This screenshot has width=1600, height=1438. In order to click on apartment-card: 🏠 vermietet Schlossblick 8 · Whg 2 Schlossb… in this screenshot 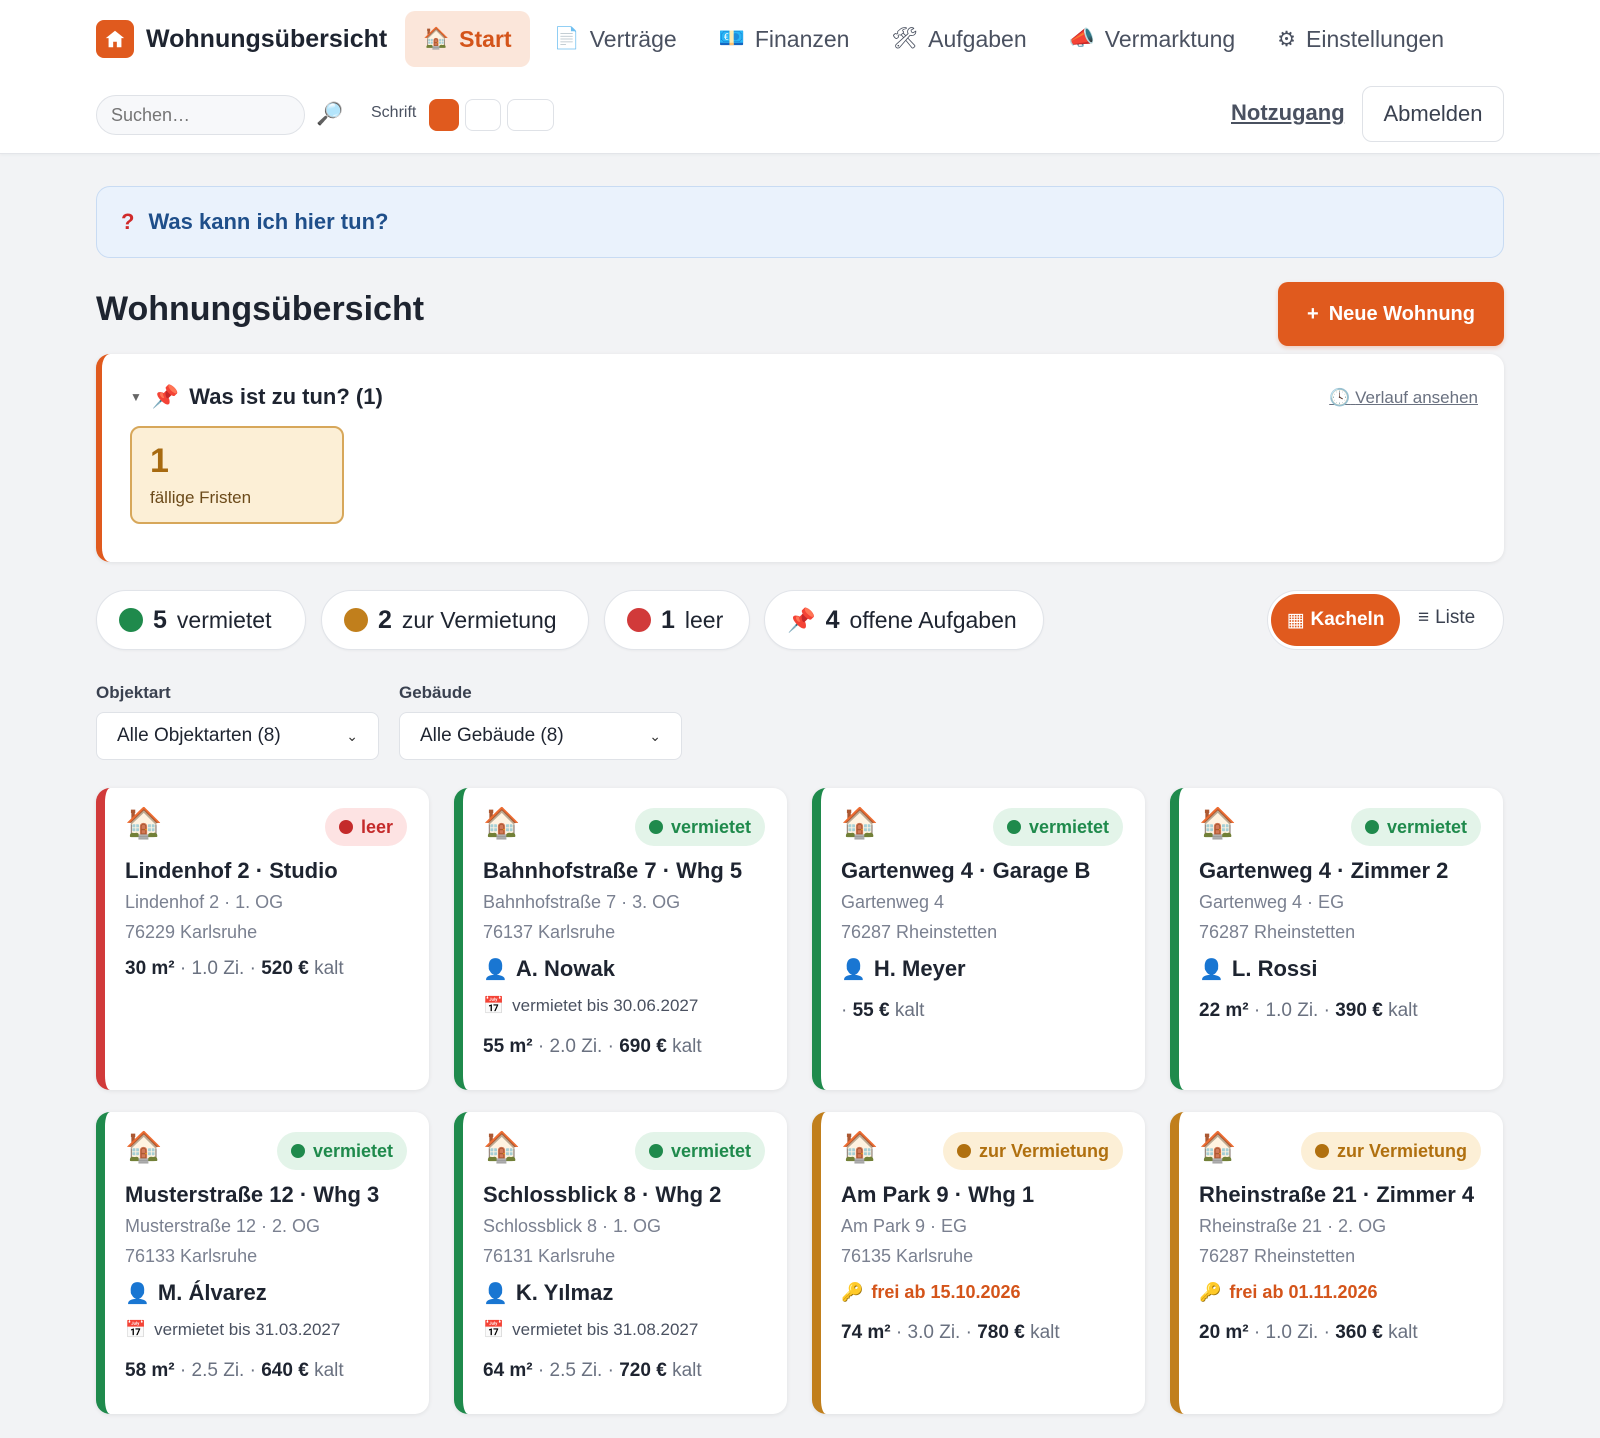, I will do `click(620, 1263)`.